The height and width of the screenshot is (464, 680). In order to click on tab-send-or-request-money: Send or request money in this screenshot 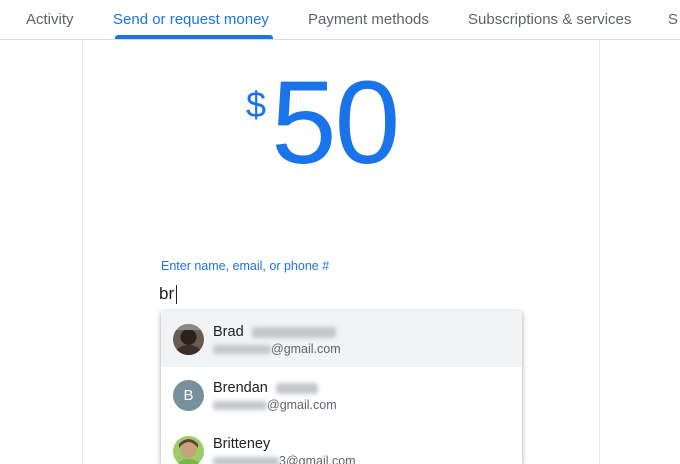, I will do `click(191, 20)`.